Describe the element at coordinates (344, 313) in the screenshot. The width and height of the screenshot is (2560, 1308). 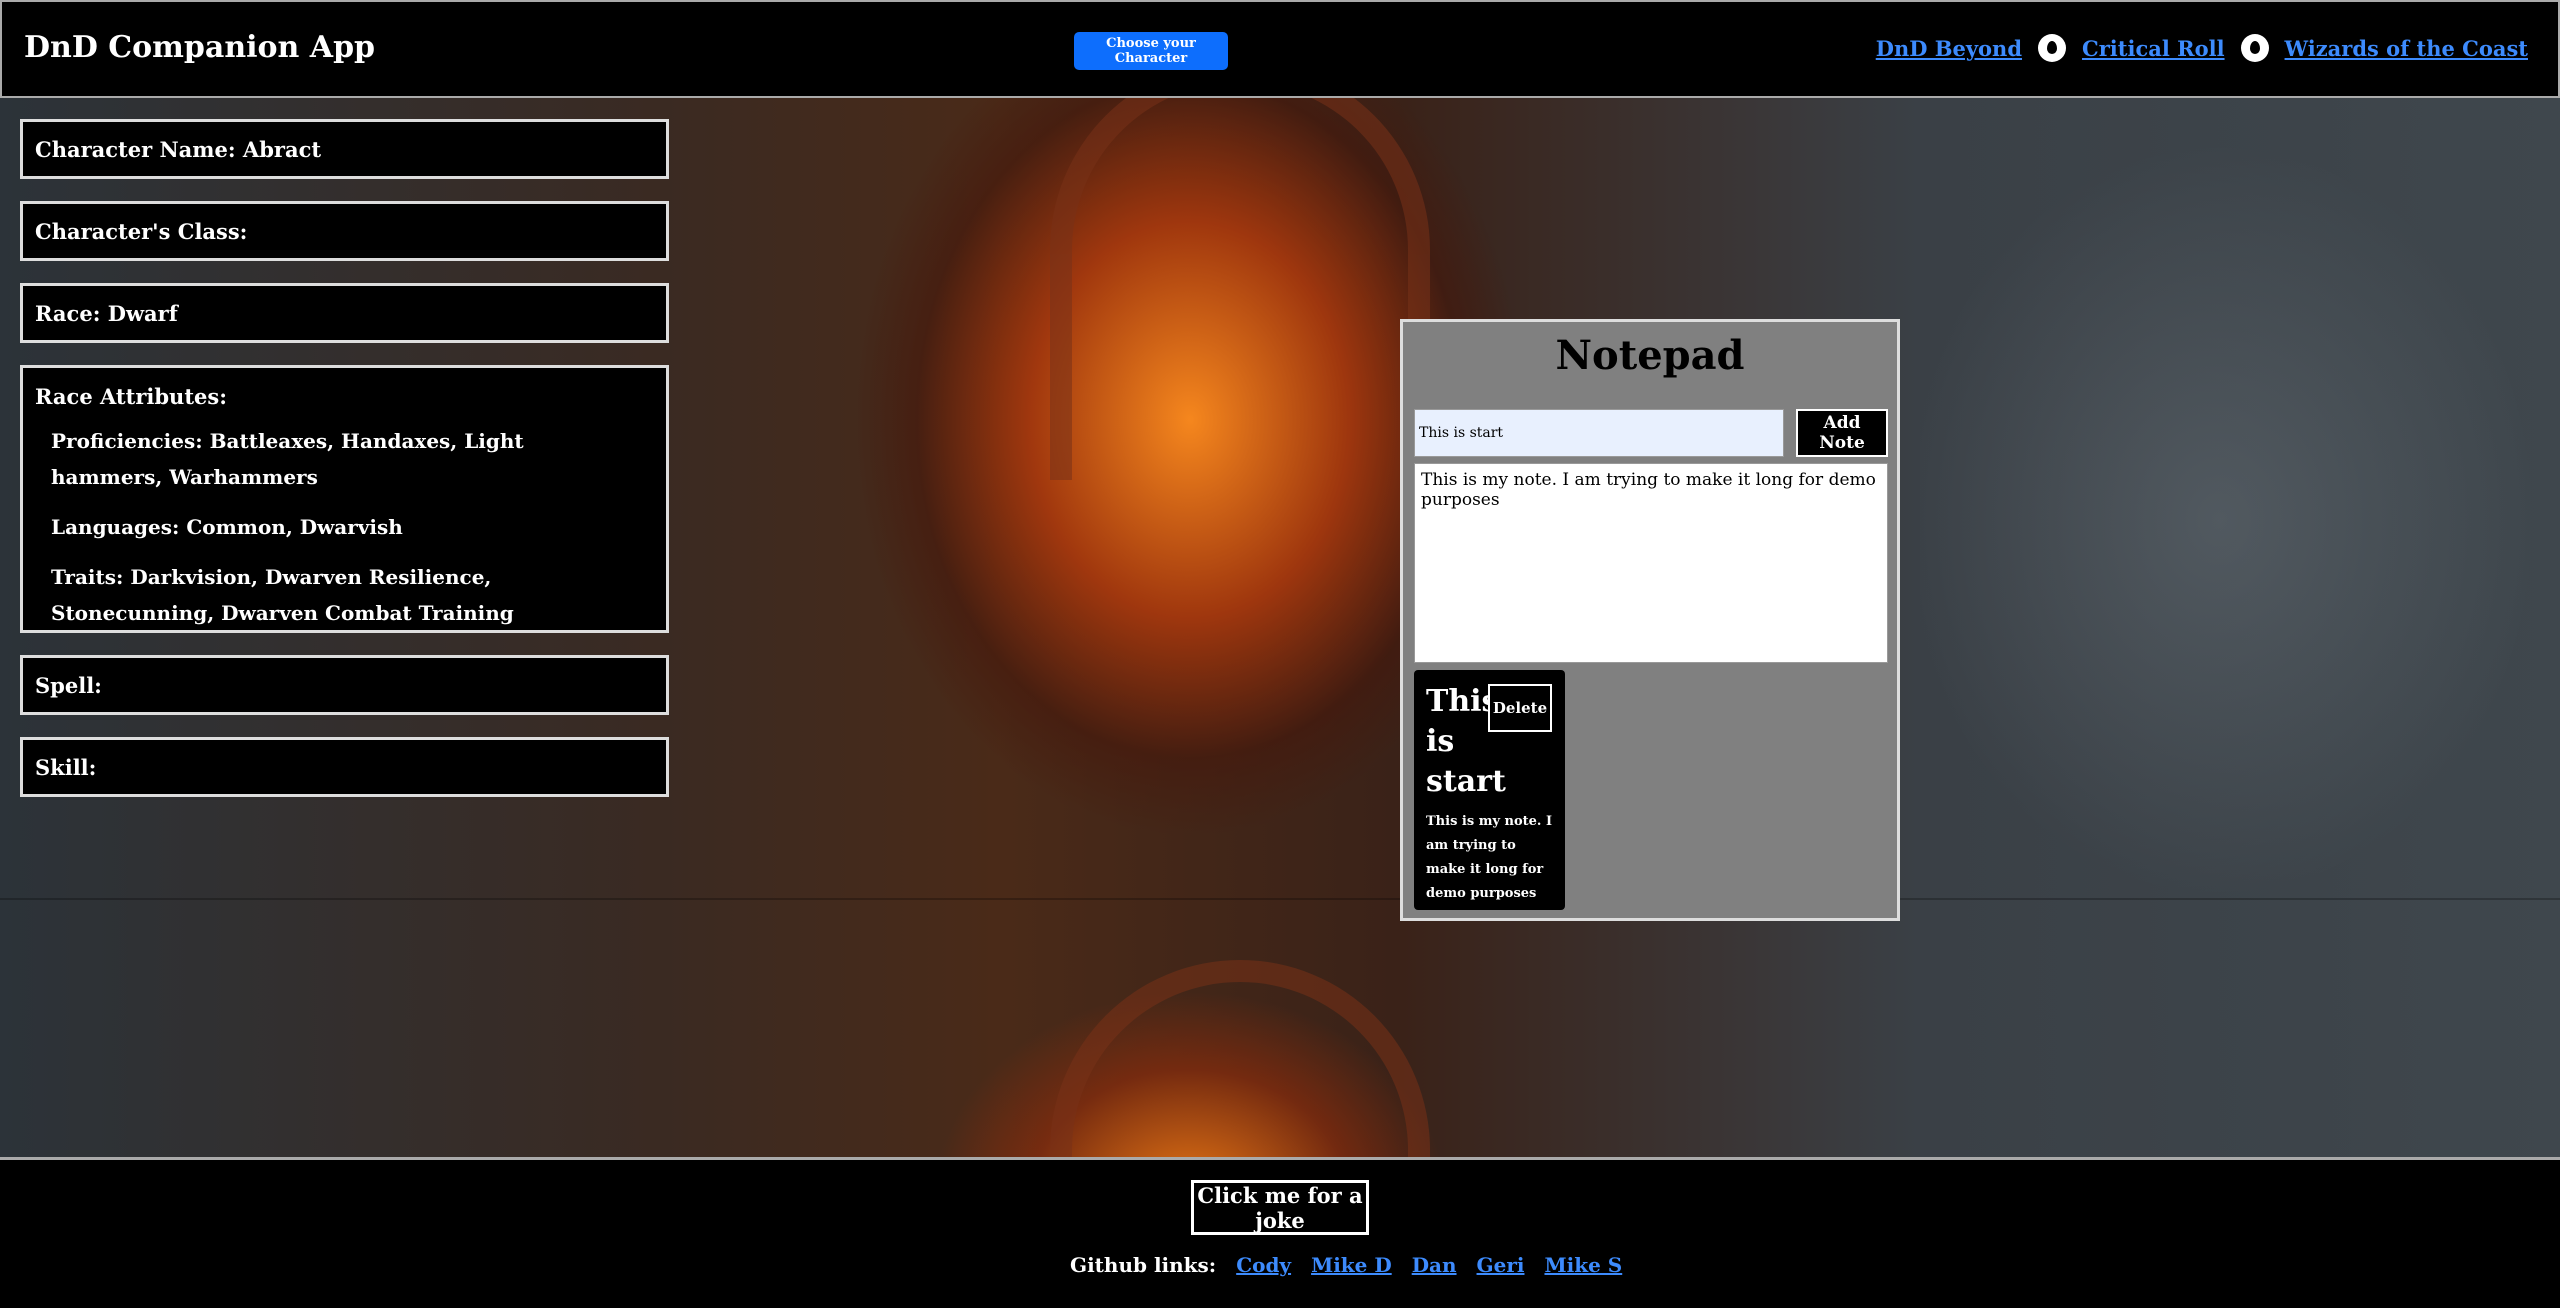
I see `character-race-box: Race: Dwarf` at that location.